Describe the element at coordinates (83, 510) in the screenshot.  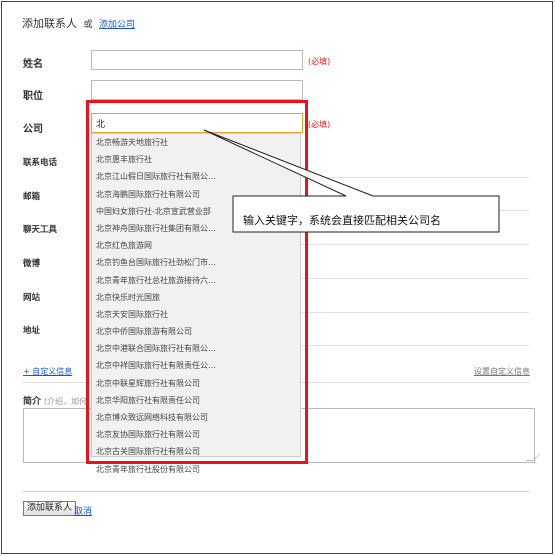
I see `cancel-link: 取消` at that location.